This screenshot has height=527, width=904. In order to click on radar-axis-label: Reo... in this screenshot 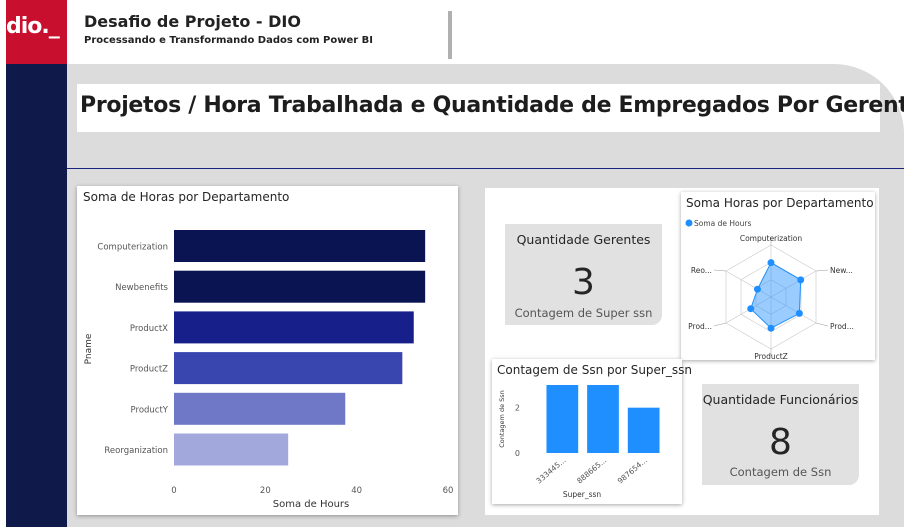, I will do `click(701, 270)`.